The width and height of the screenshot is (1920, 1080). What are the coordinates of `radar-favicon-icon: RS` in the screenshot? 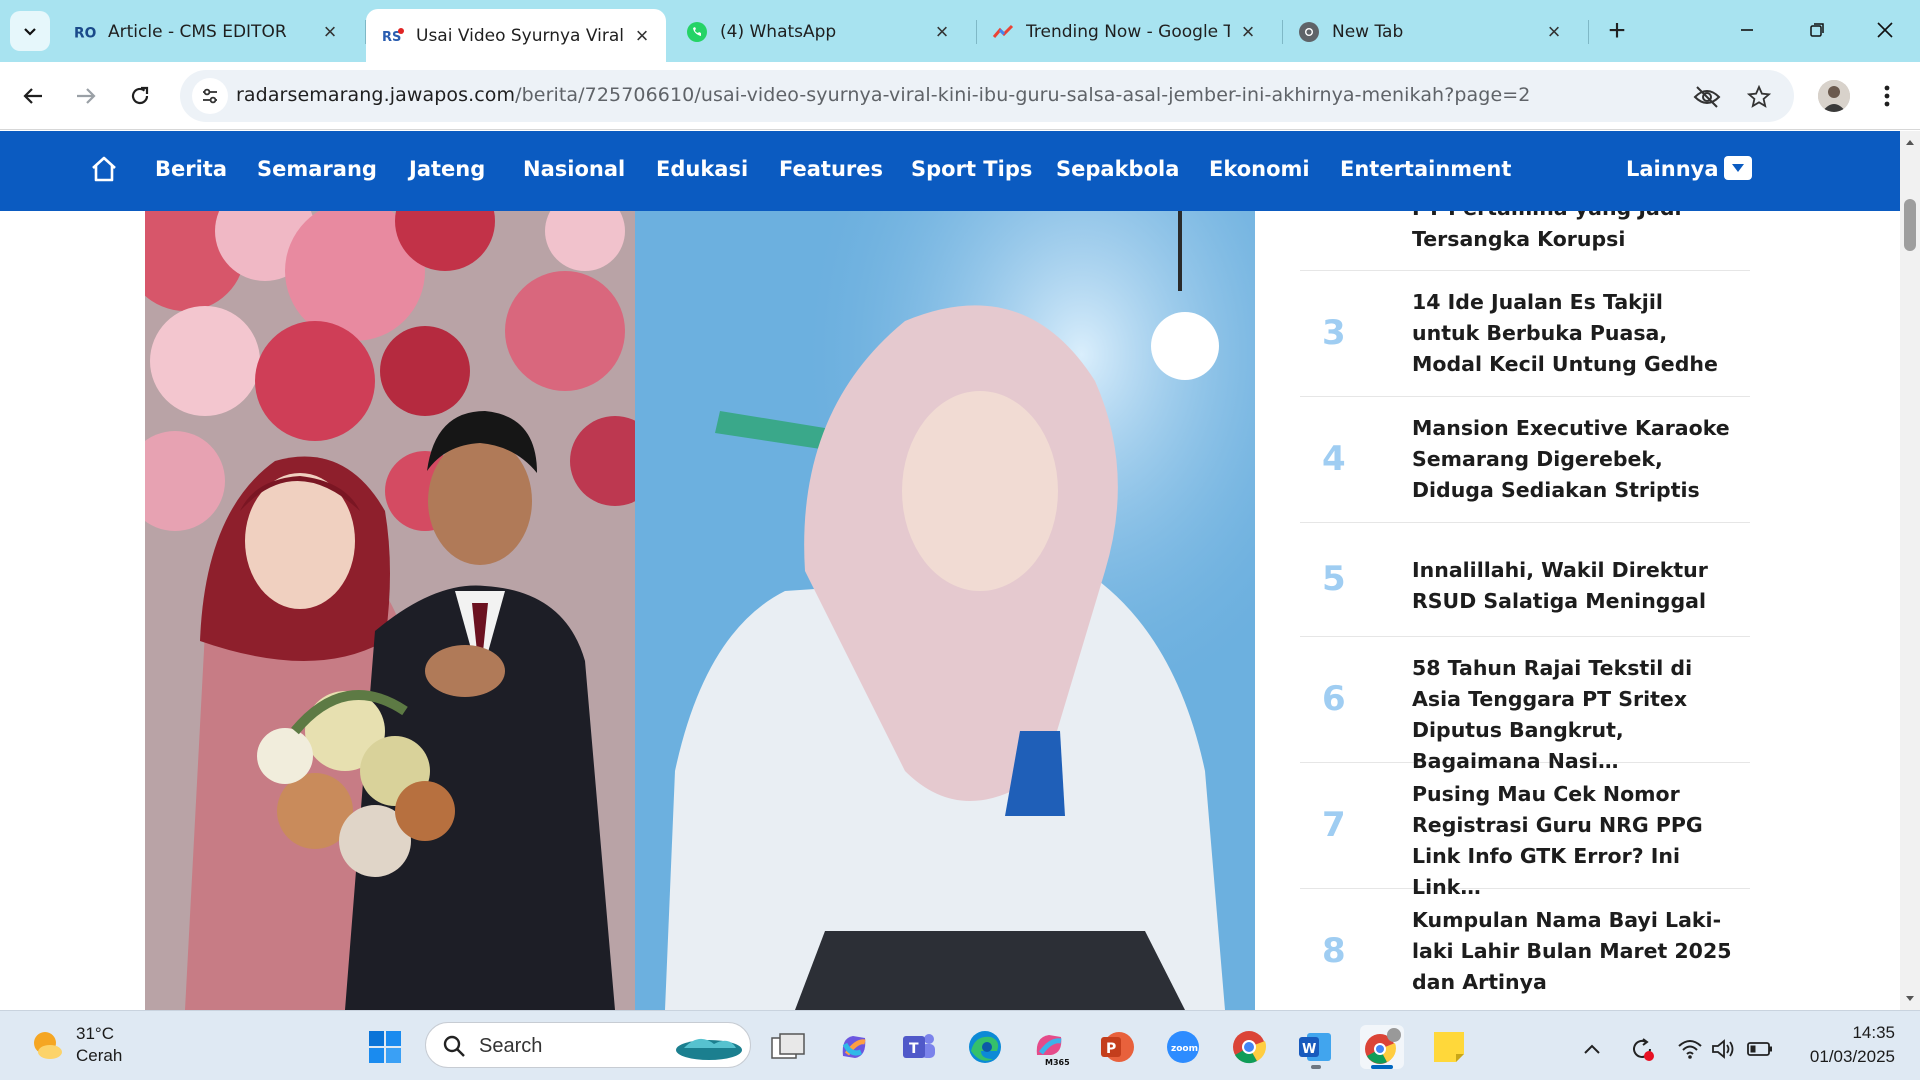 It's located at (393, 36).